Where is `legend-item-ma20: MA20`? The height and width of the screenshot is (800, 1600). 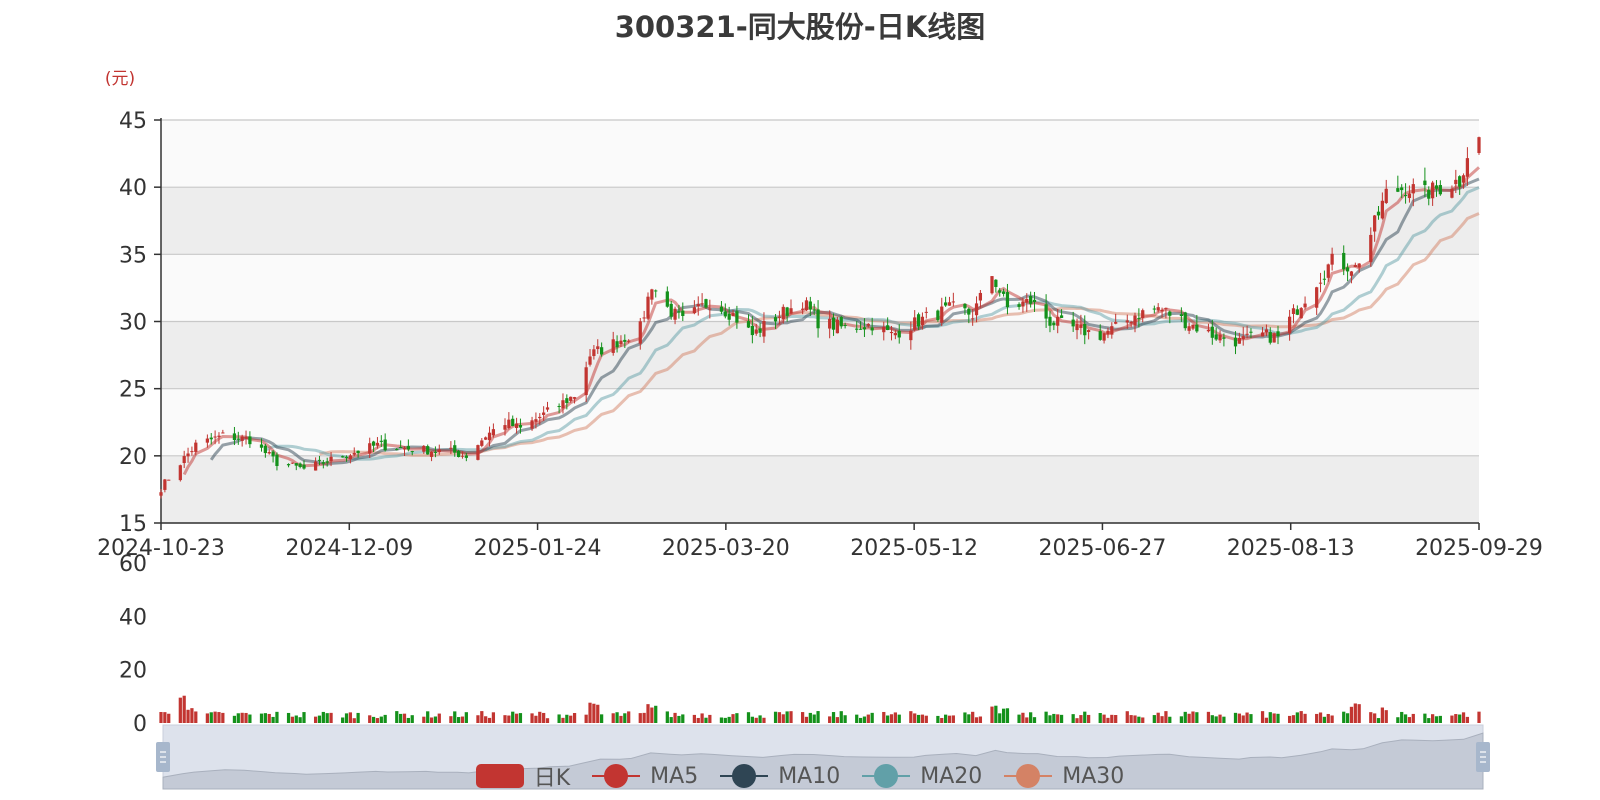 legend-item-ma20: MA20 is located at coordinates (922, 776).